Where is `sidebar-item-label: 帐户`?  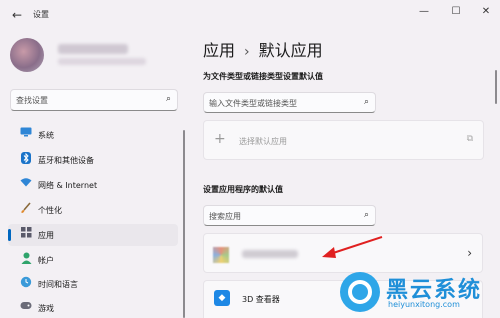 sidebar-item-label: 帐户 is located at coordinates (46, 260).